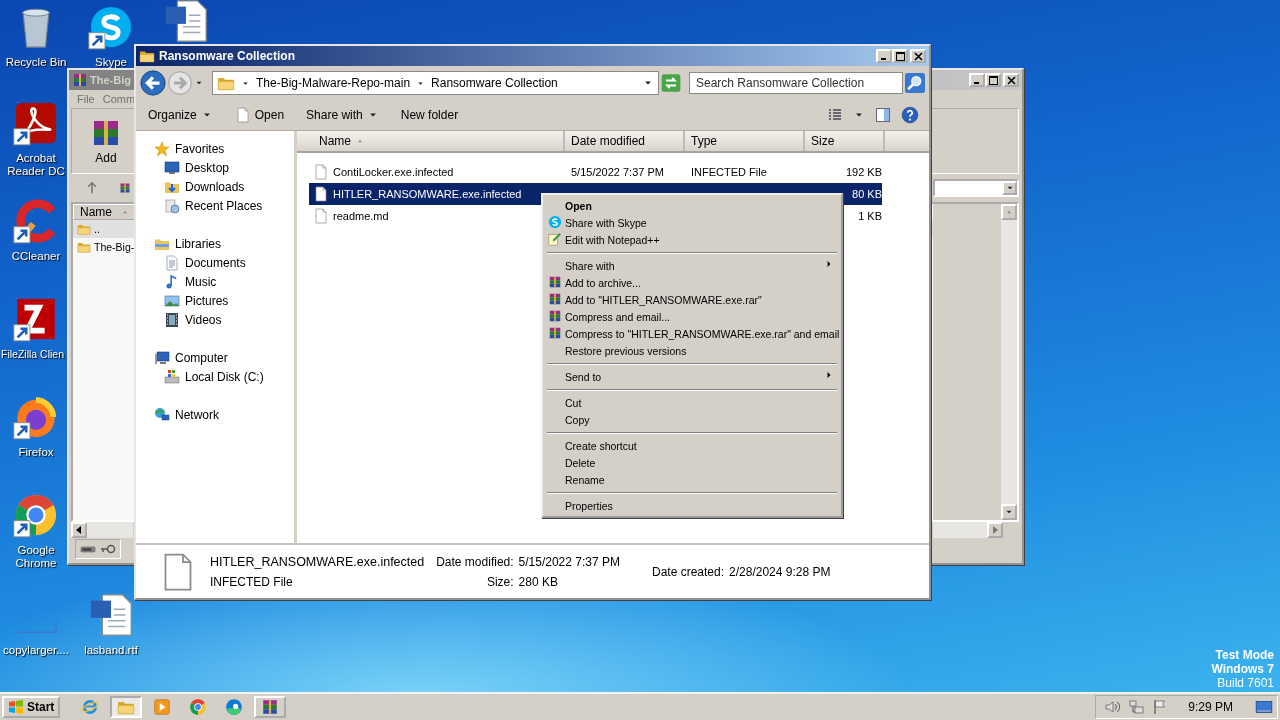  I want to click on details-label: Date created:, so click(688, 571).